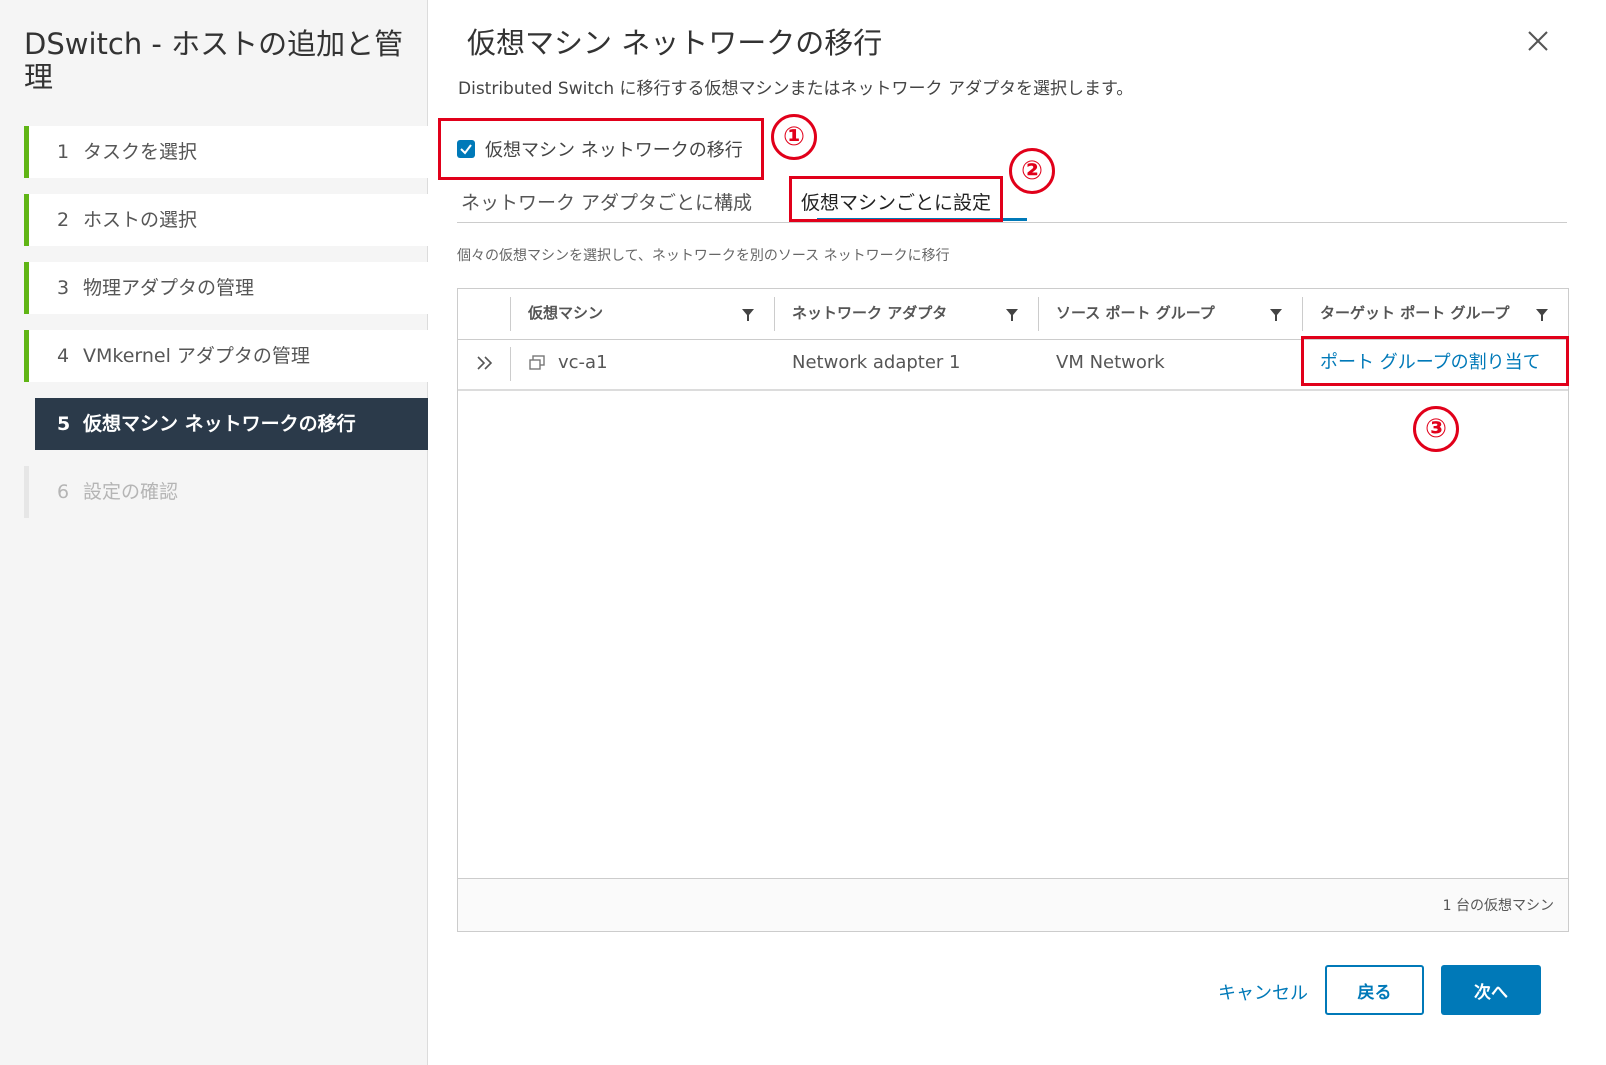 This screenshot has width=1606, height=1065. I want to click on back-button: 戻る, so click(1374, 990).